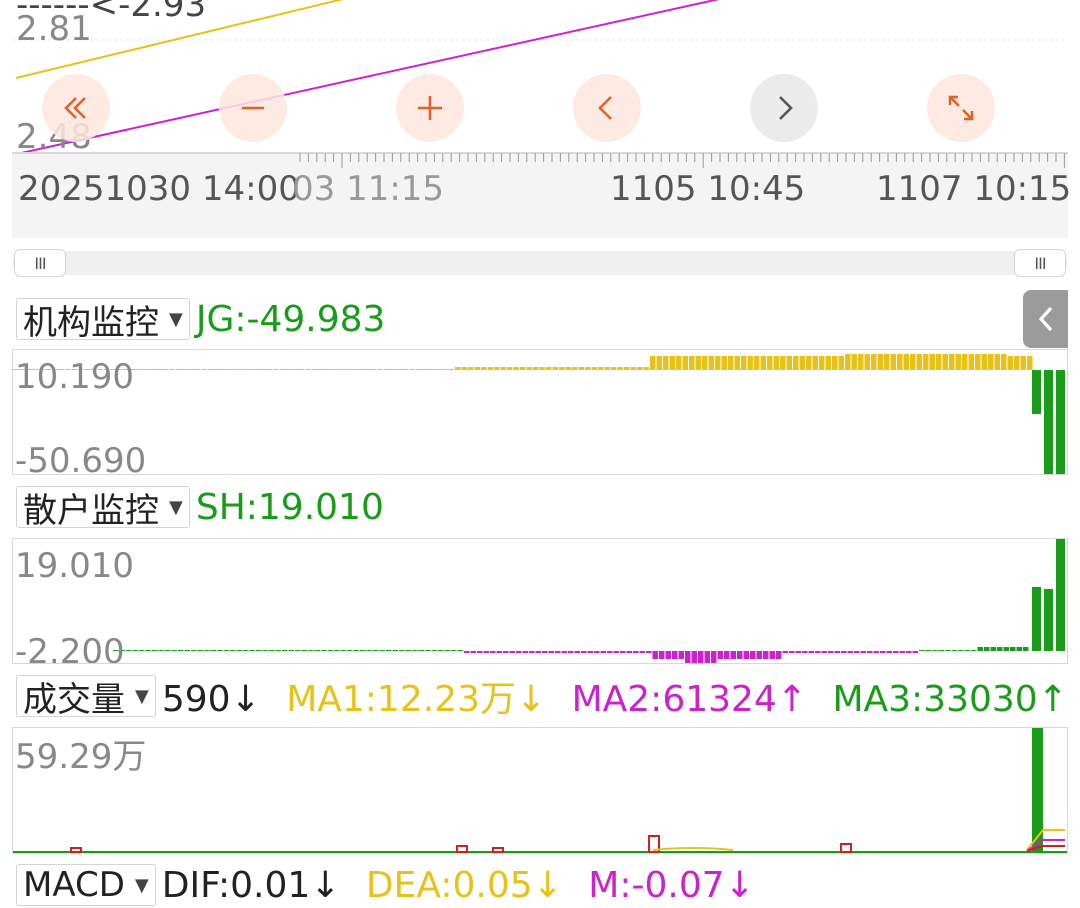 This screenshot has width=1080, height=908. What do you see at coordinates (540, 263) in the screenshot?
I see `range-slider: III III` at bounding box center [540, 263].